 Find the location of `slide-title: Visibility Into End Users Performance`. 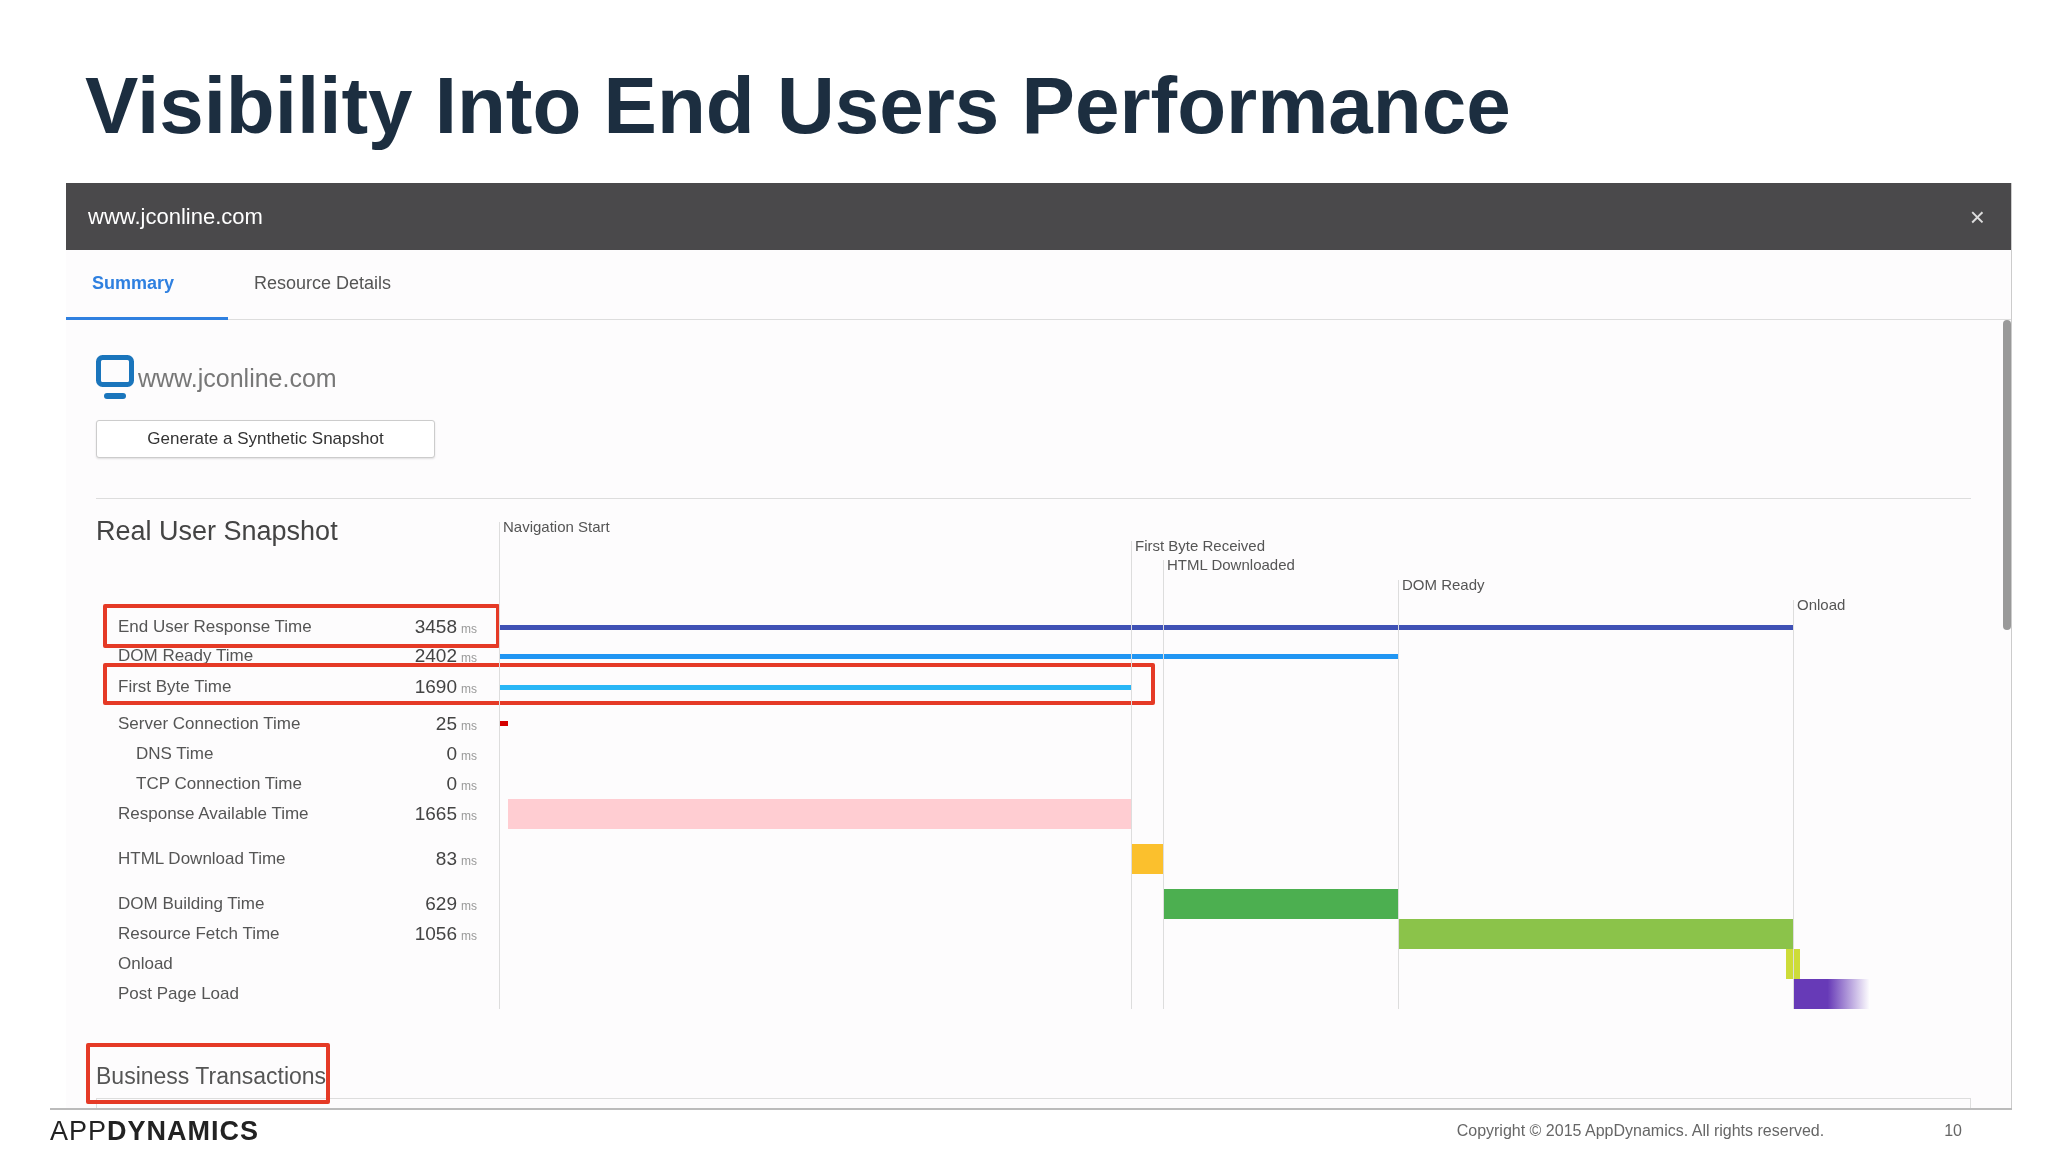

slide-title: Visibility Into End Users Performance is located at coordinates (798, 106).